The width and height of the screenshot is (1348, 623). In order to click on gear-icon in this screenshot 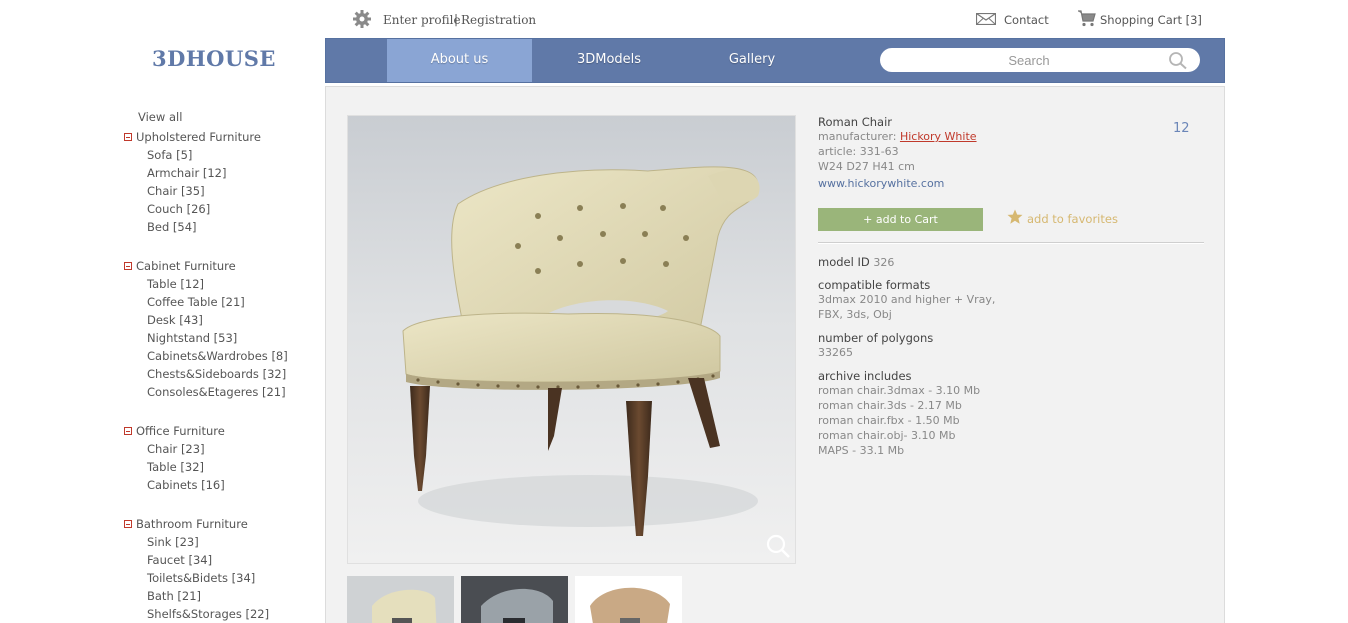, I will do `click(362, 19)`.